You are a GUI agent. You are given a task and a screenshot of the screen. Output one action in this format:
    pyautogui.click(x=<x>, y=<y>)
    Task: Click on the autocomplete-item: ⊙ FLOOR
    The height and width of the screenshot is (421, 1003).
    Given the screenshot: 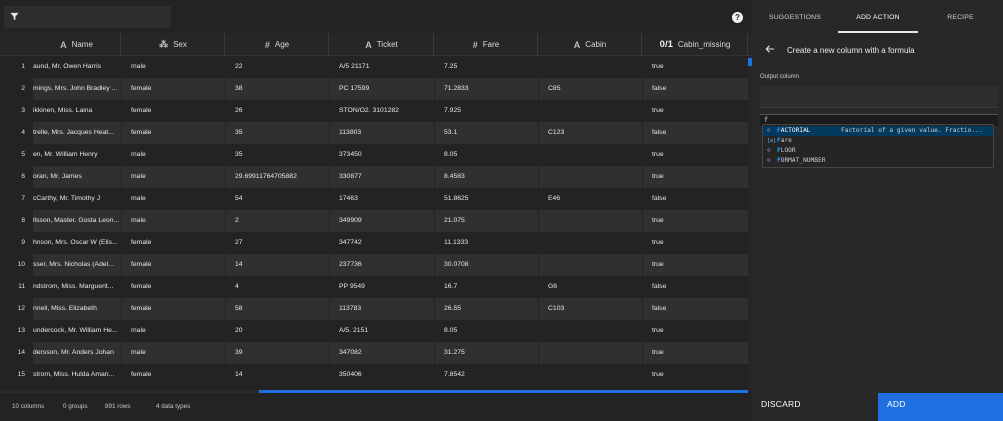 What is the action you would take?
    pyautogui.click(x=878, y=151)
    